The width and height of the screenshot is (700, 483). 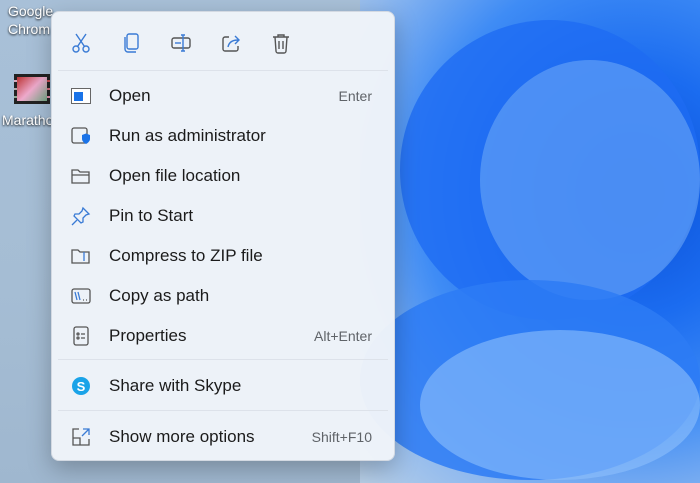 I want to click on label-line: Chrom, so click(x=29, y=29).